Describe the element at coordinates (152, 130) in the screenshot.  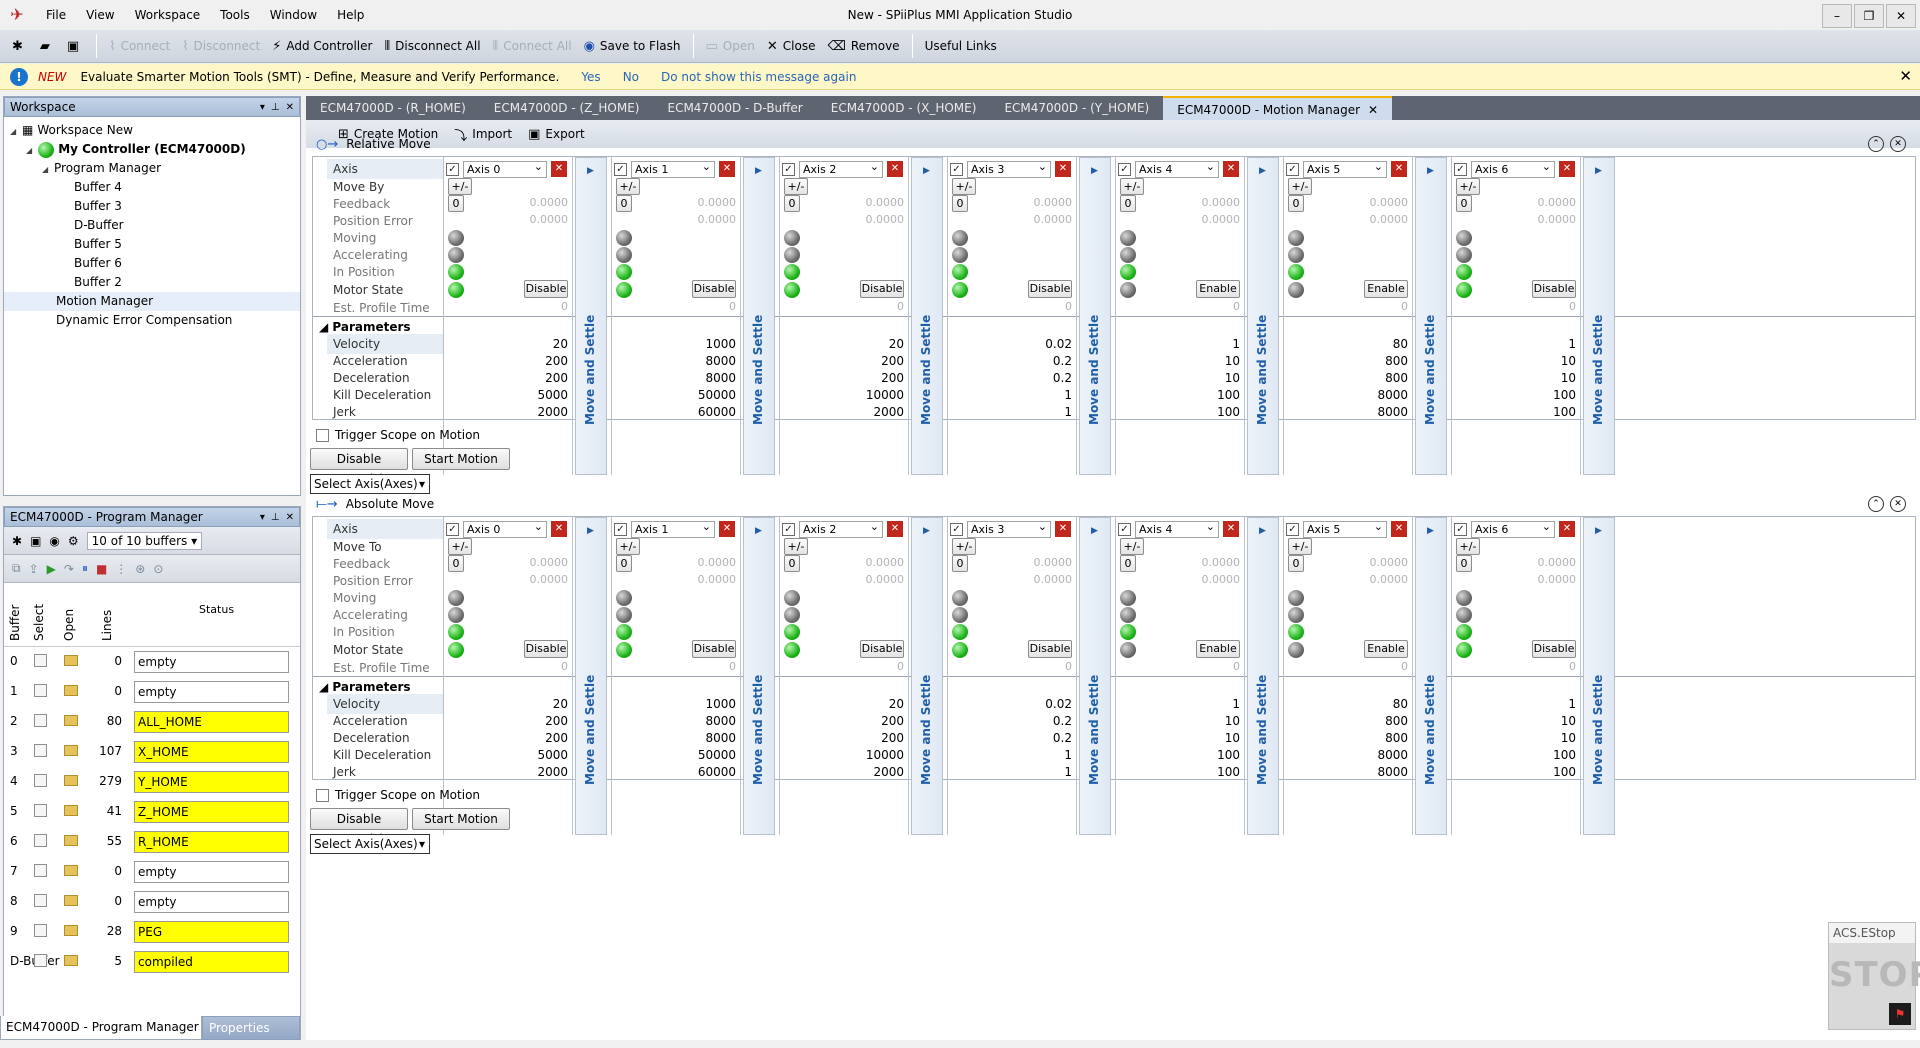
I see `tree-workspace-root: ◢ ▦ Workspace New` at that location.